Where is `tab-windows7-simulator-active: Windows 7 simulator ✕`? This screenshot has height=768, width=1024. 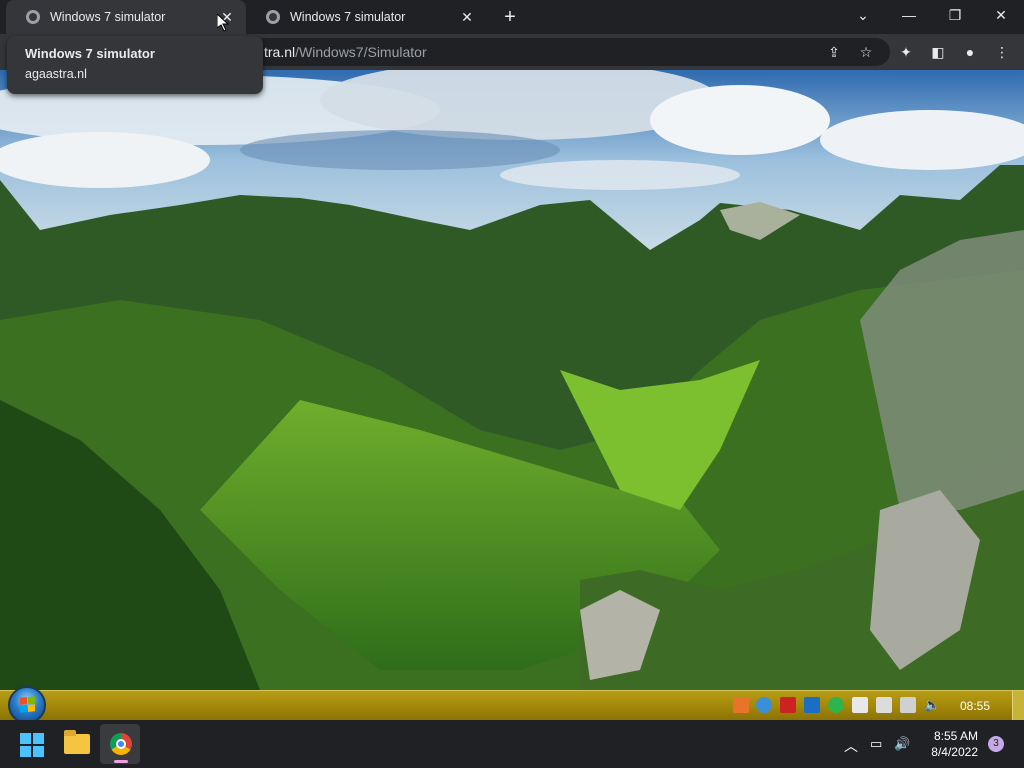
tab-windows7-simulator-active: Windows 7 simulator ✕ is located at coordinates (126, 17).